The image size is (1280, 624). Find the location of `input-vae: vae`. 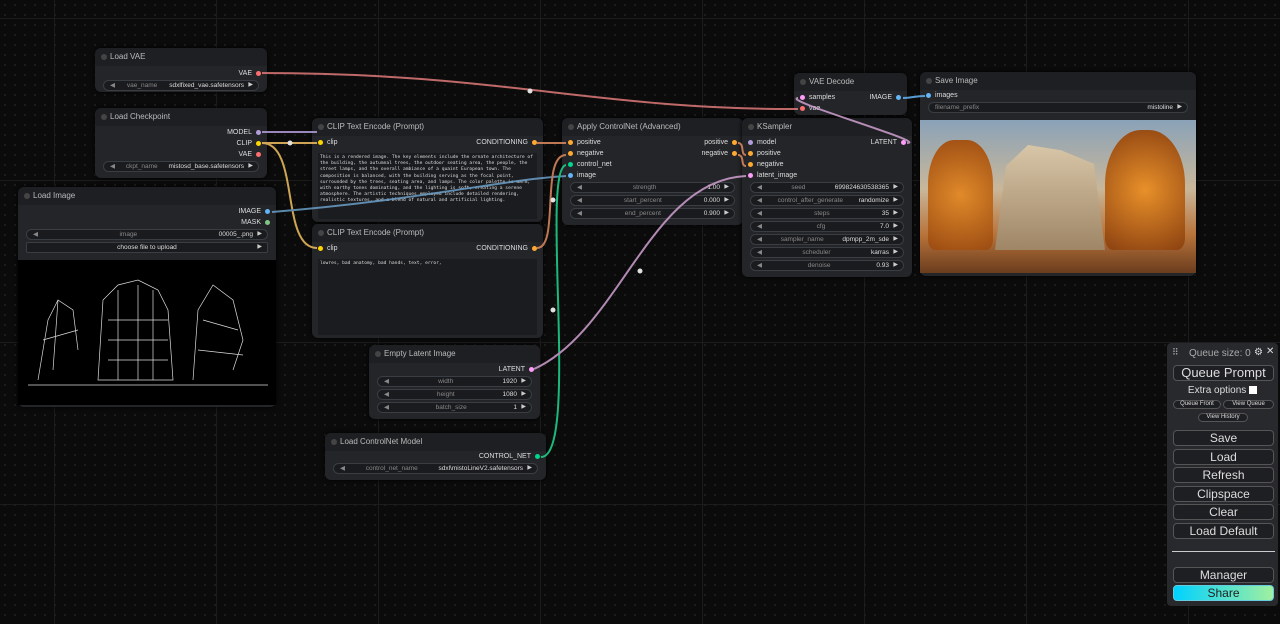

input-vae: vae is located at coordinates (810, 108).